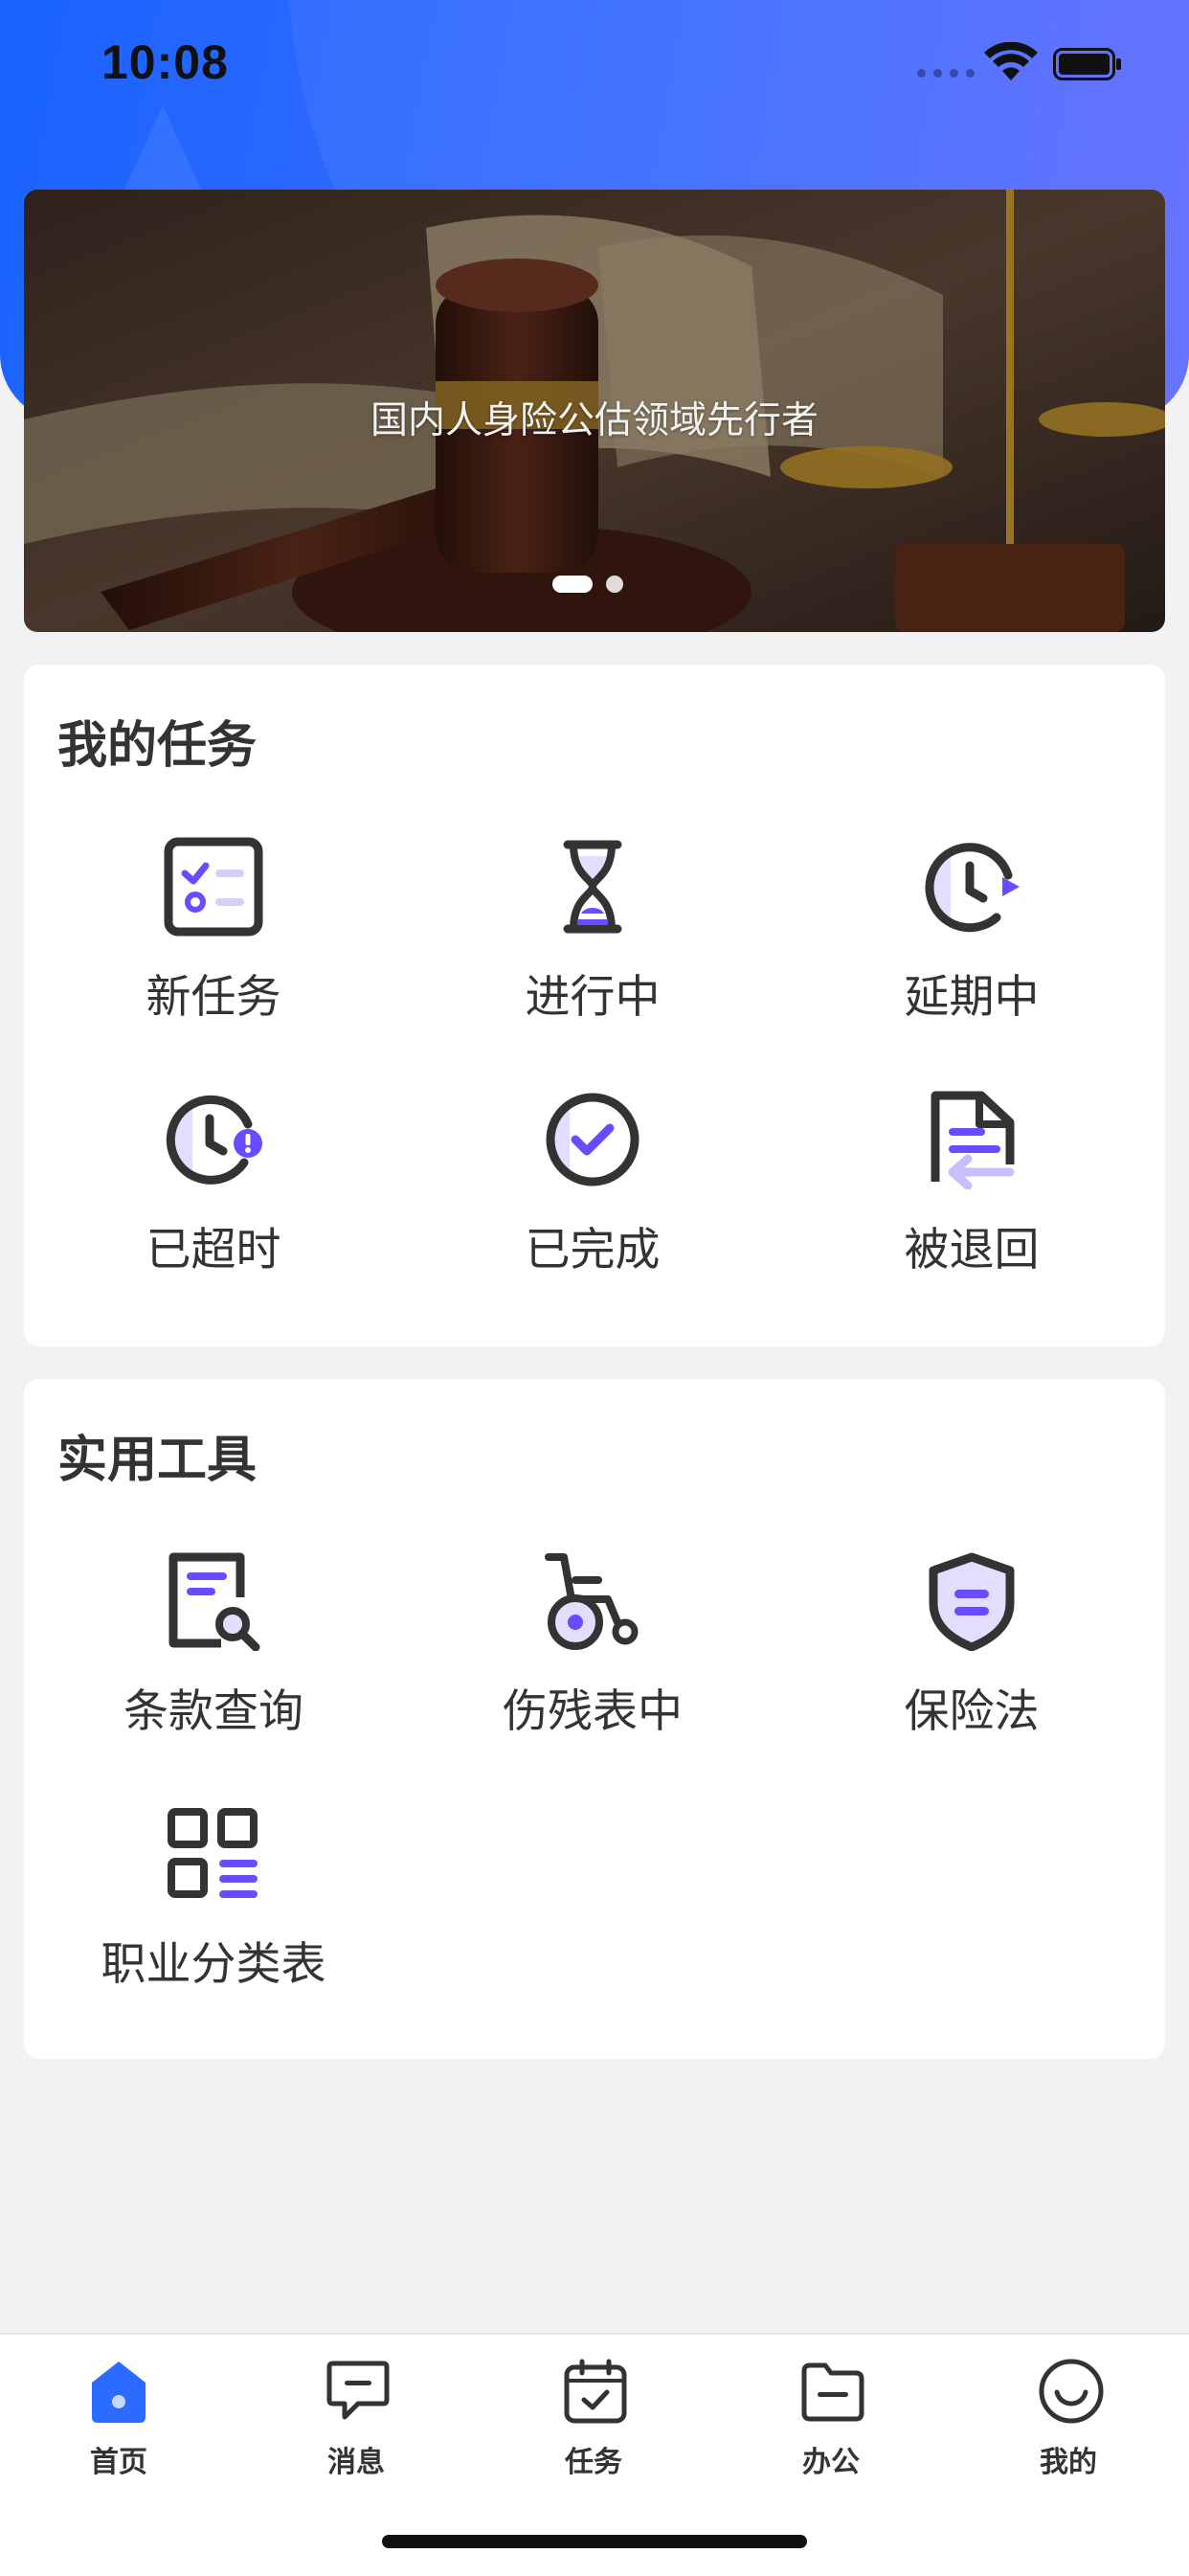  What do you see at coordinates (592, 1601) in the screenshot?
I see `wheelchair-icon` at bounding box center [592, 1601].